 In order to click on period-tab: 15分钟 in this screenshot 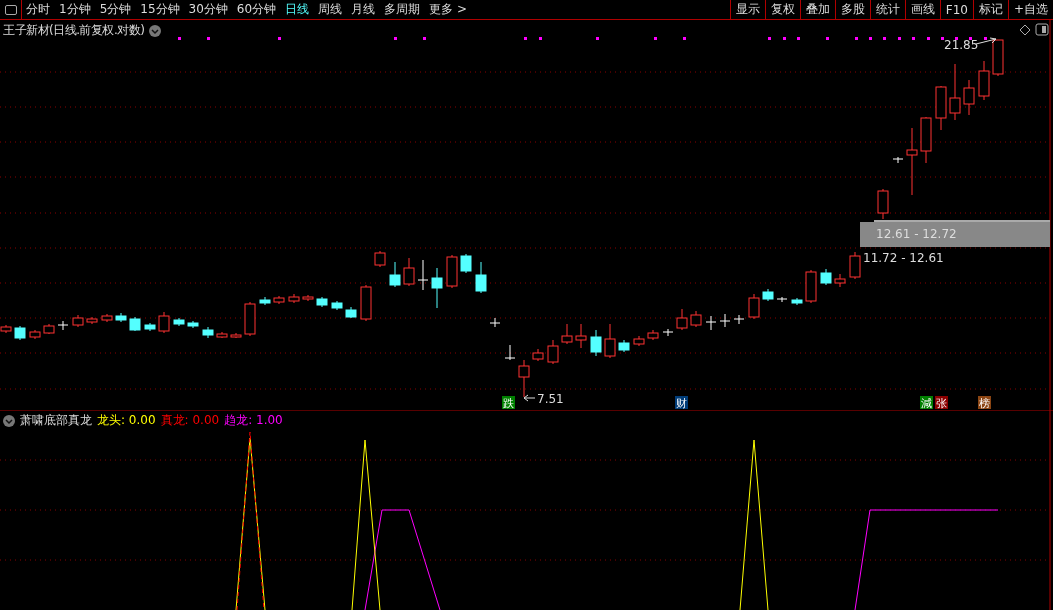, I will do `click(160, 9)`.